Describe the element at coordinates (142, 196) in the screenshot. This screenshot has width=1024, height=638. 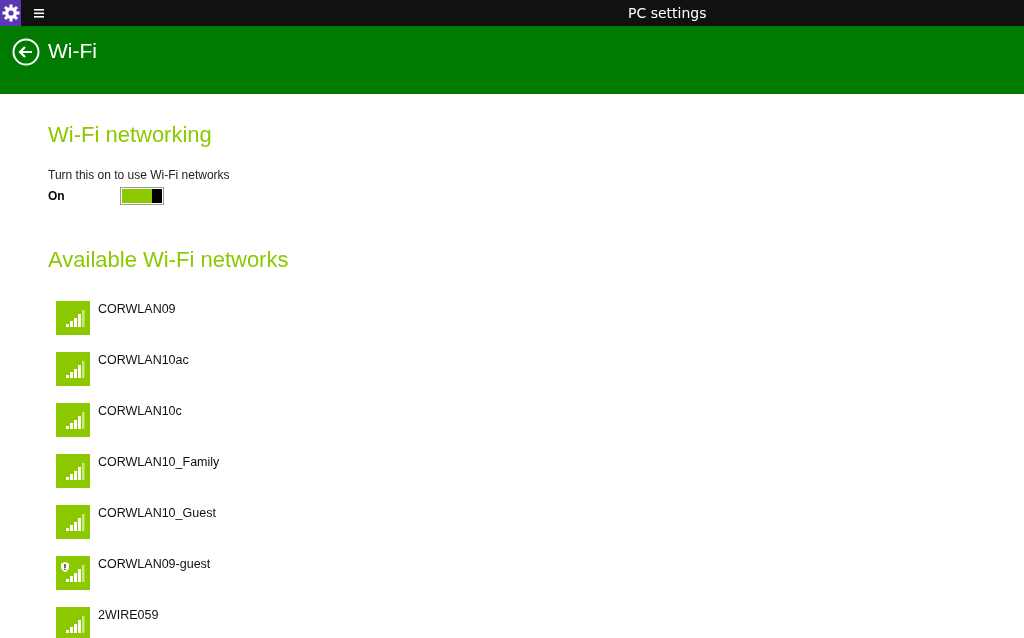
I see `wifi-toggle` at that location.